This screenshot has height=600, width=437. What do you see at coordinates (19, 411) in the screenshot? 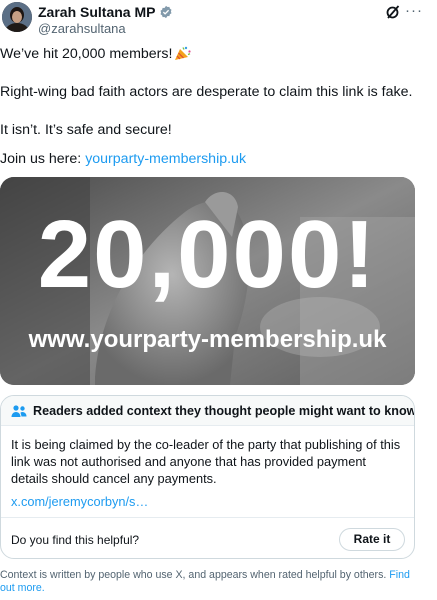
I see `people-icon` at bounding box center [19, 411].